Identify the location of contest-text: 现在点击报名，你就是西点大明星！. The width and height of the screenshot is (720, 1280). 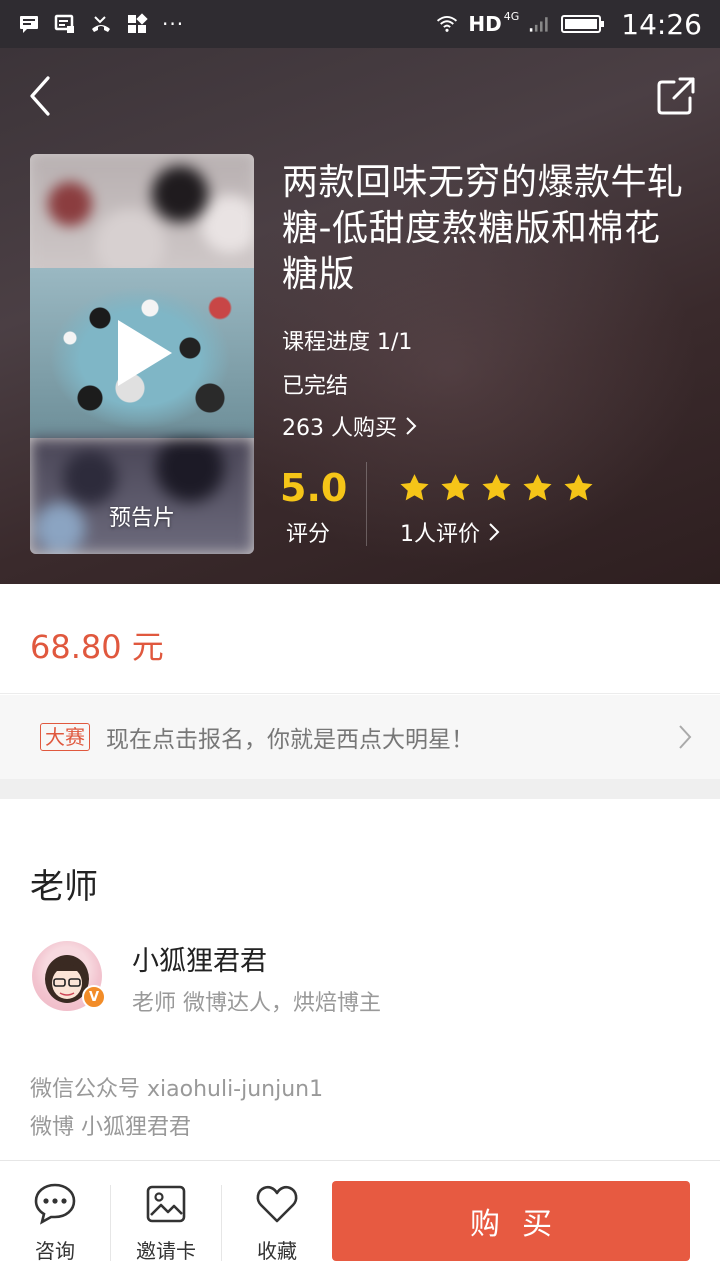
(290, 740).